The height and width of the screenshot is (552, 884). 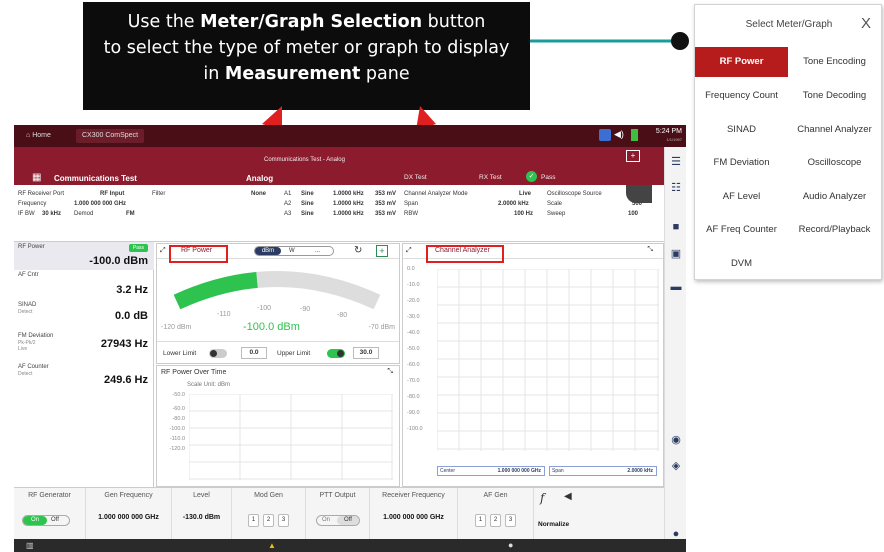 I want to click on ca-tick: -70.0, so click(x=413, y=381).